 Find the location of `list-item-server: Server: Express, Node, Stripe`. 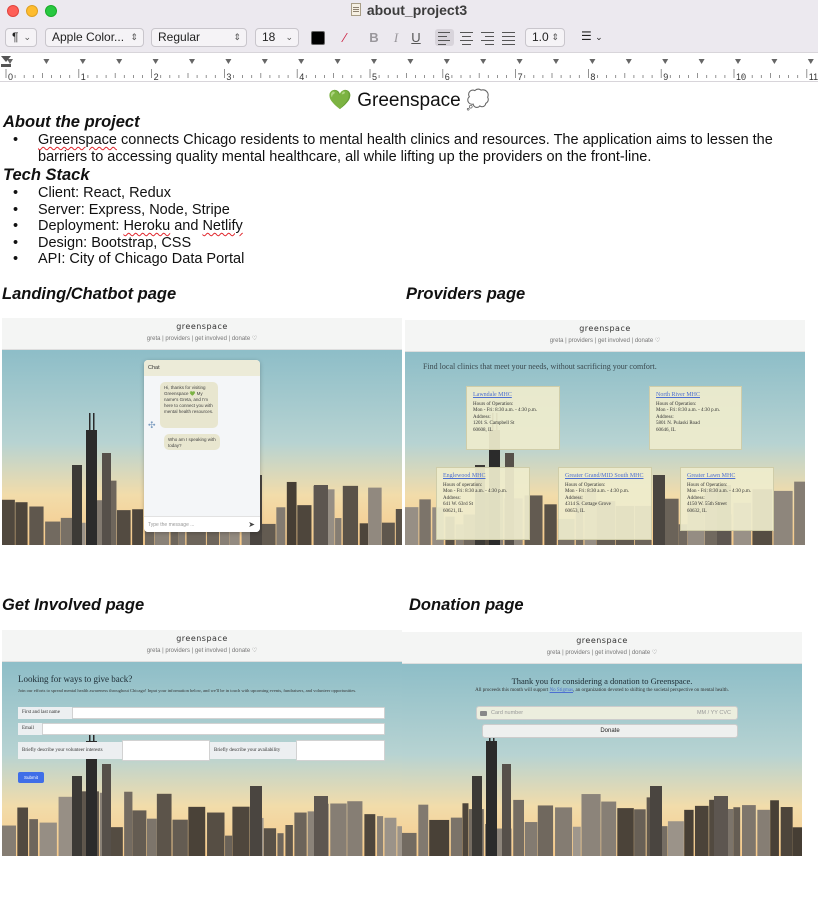

list-item-server: Server: Express, Node, Stripe is located at coordinates (128, 210).